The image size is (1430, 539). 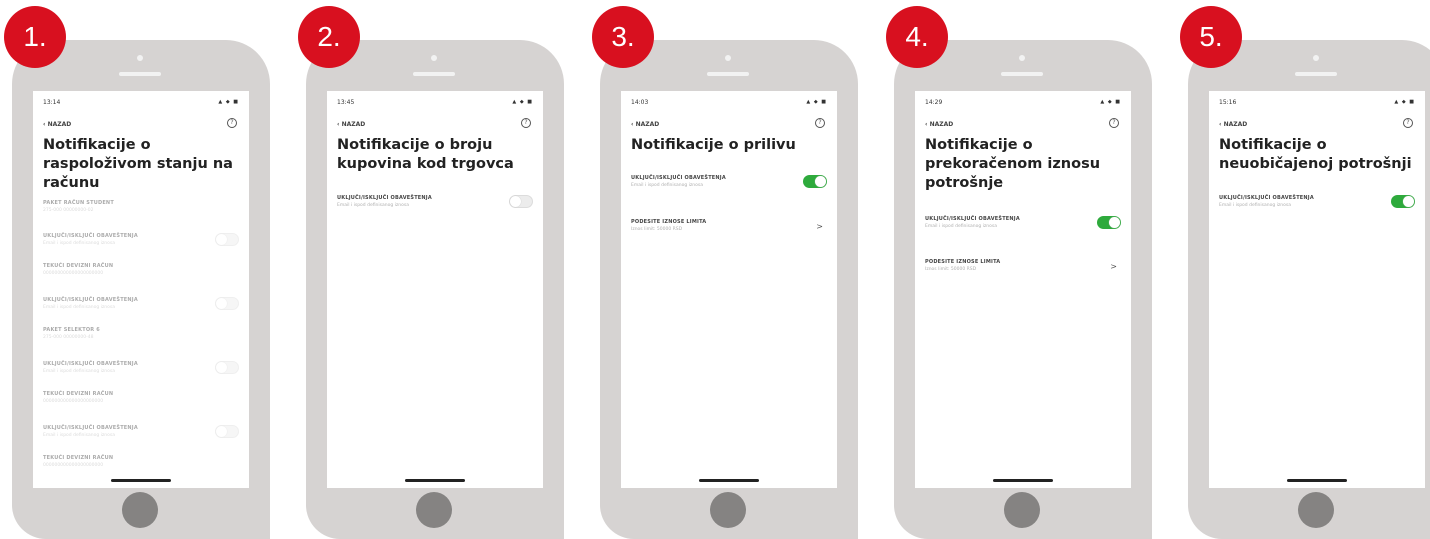 I want to click on step-number-badge: 2., so click(x=329, y=37).